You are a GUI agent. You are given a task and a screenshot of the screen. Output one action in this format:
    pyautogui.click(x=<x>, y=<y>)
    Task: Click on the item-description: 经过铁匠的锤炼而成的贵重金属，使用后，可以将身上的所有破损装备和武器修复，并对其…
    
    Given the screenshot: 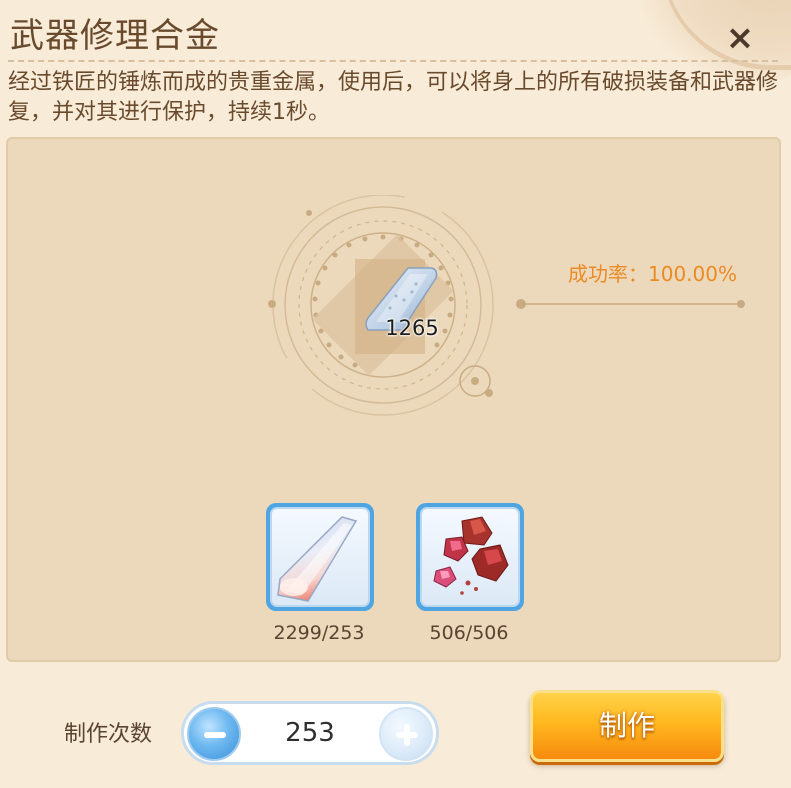 What is the action you would take?
    pyautogui.click(x=393, y=97)
    